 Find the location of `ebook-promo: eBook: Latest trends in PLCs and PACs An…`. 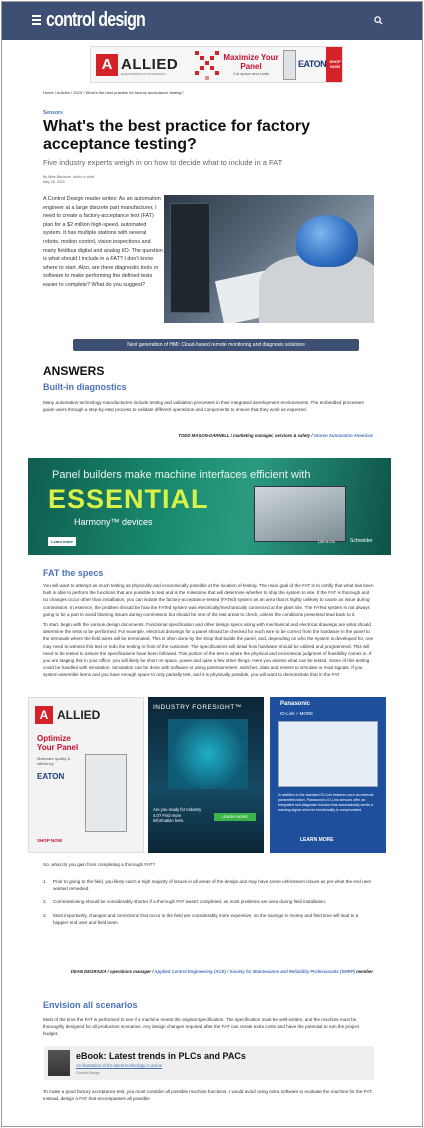

ebook-promo: eBook: Latest trends in PLCs and PACs An… is located at coordinates (209, 1063).